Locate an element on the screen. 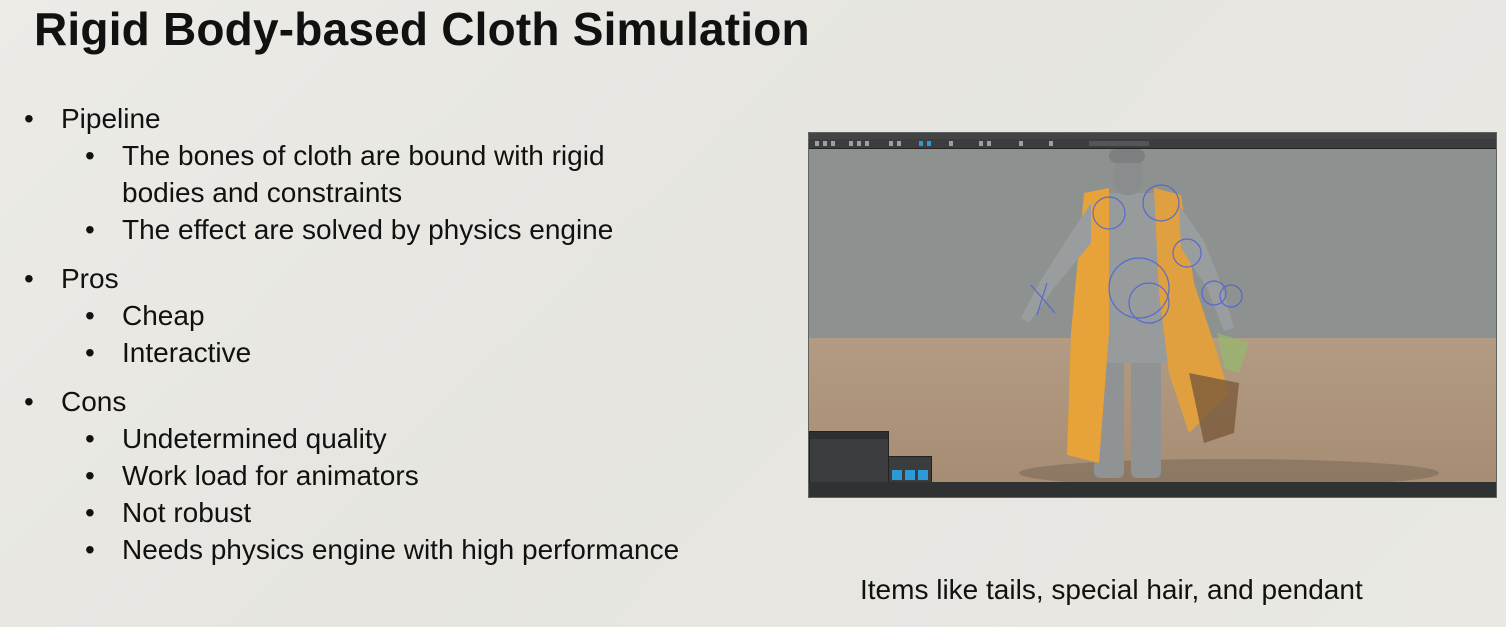  bullet-cons-item: Undetermined quality is located at coordinates (402, 438).